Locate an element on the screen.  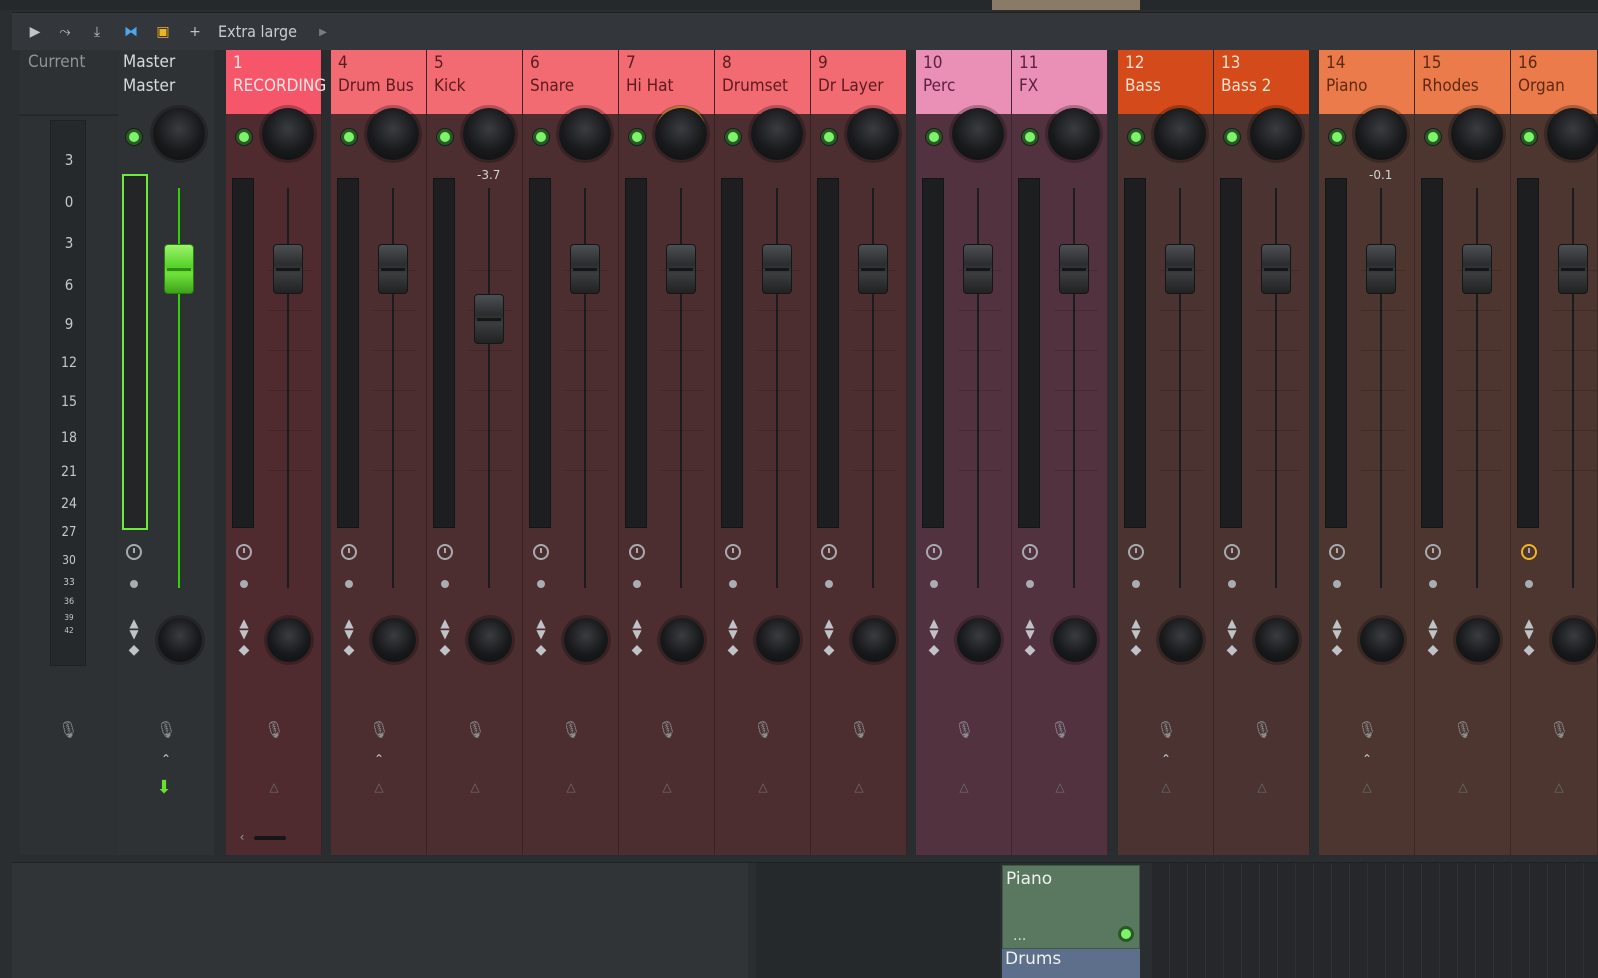
arrow-down-icon: ⬇ is located at coordinates (164, 787).